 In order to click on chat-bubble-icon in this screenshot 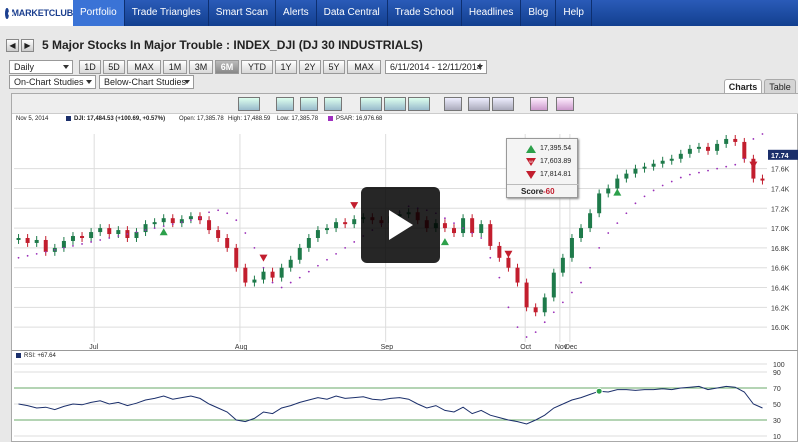, I will do `click(249, 104)`.